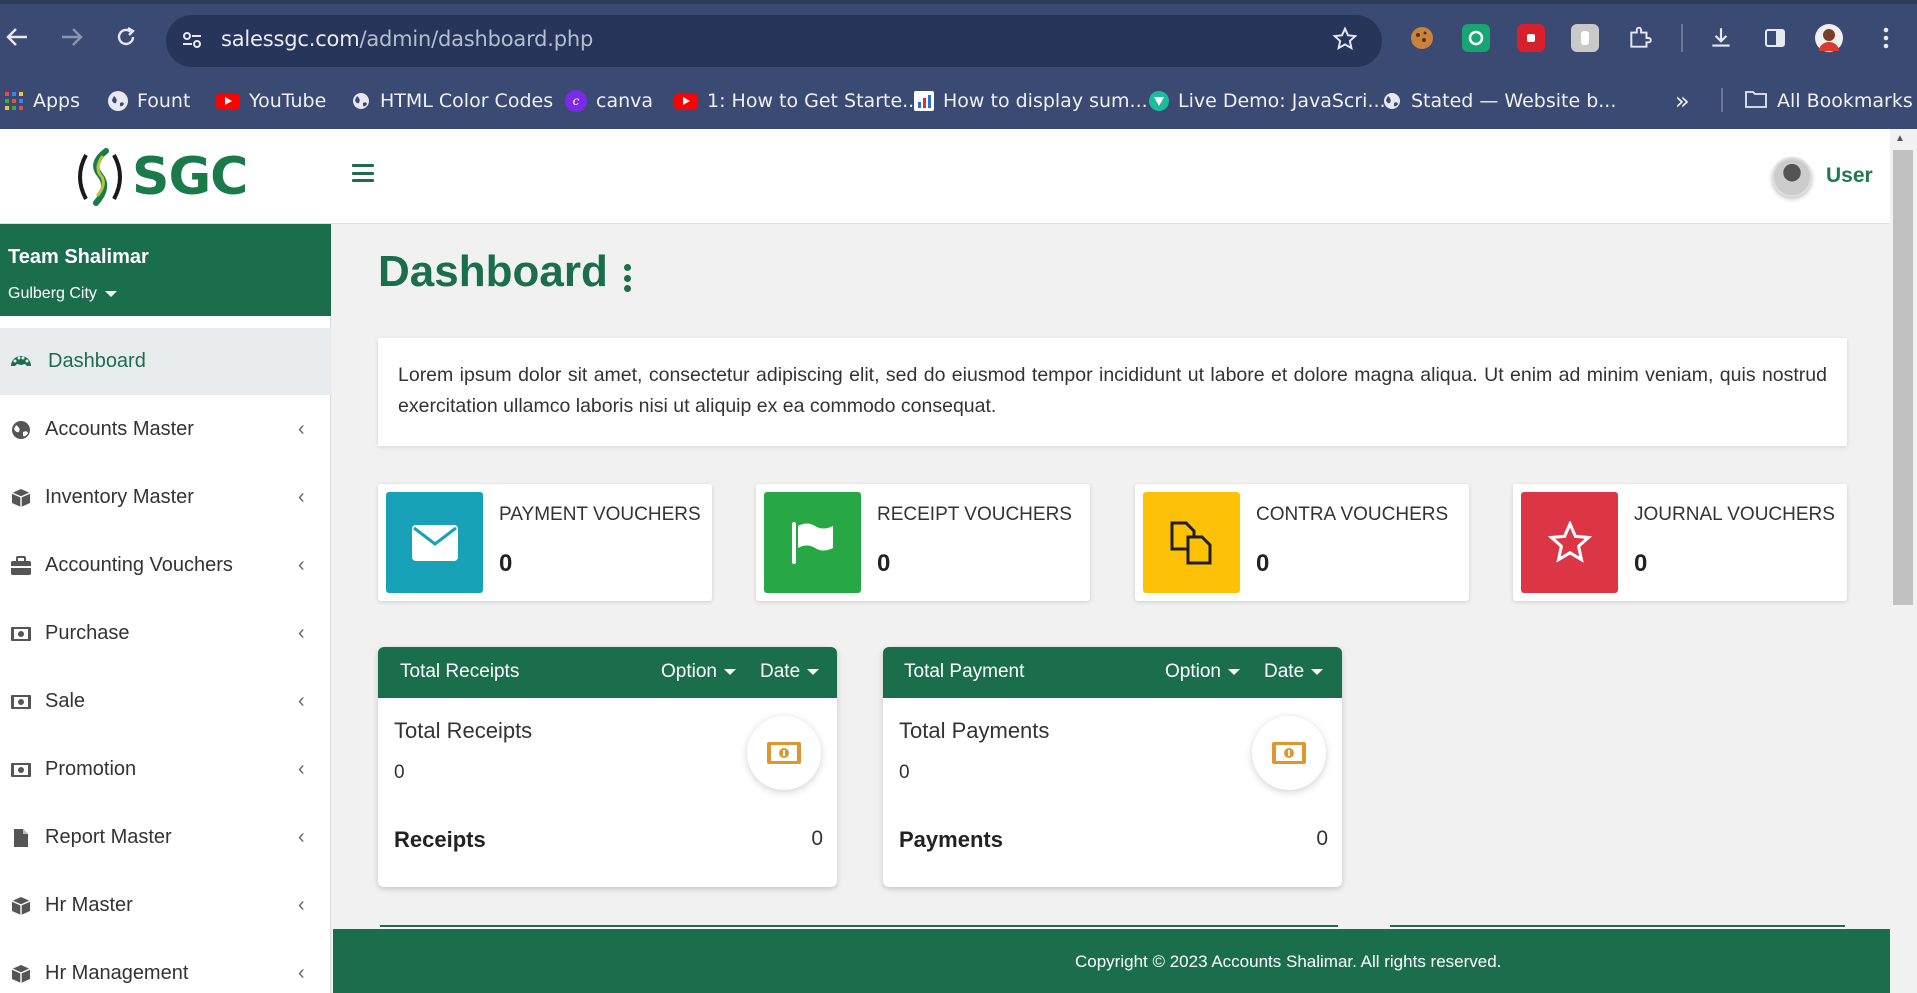 This screenshot has height=993, width=1917. What do you see at coordinates (21, 566) in the screenshot?
I see `briefcase-icon` at bounding box center [21, 566].